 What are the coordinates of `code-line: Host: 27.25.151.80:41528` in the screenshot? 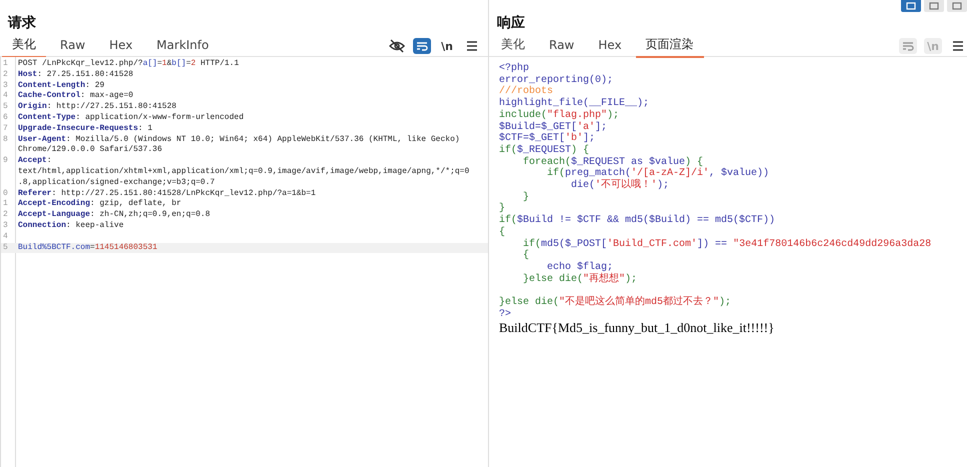 It's located at (75, 75).